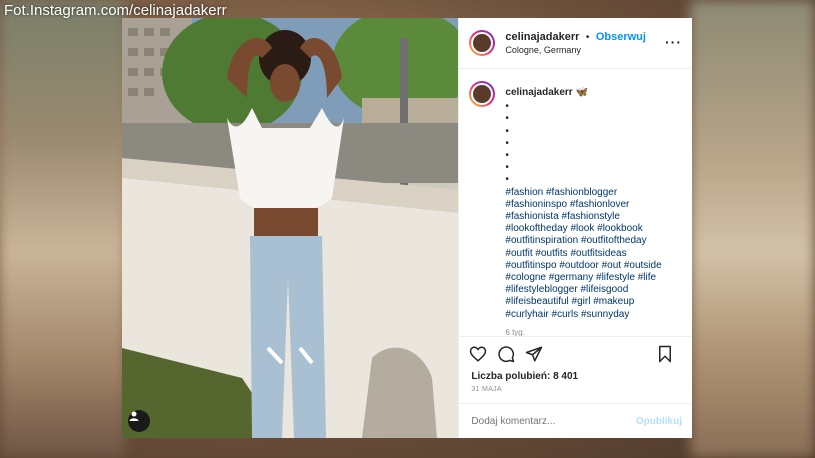  What do you see at coordinates (115, 10) in the screenshot?
I see `photo-credit-watermark: Fot.Instagram.com/celinajadakerr` at bounding box center [115, 10].